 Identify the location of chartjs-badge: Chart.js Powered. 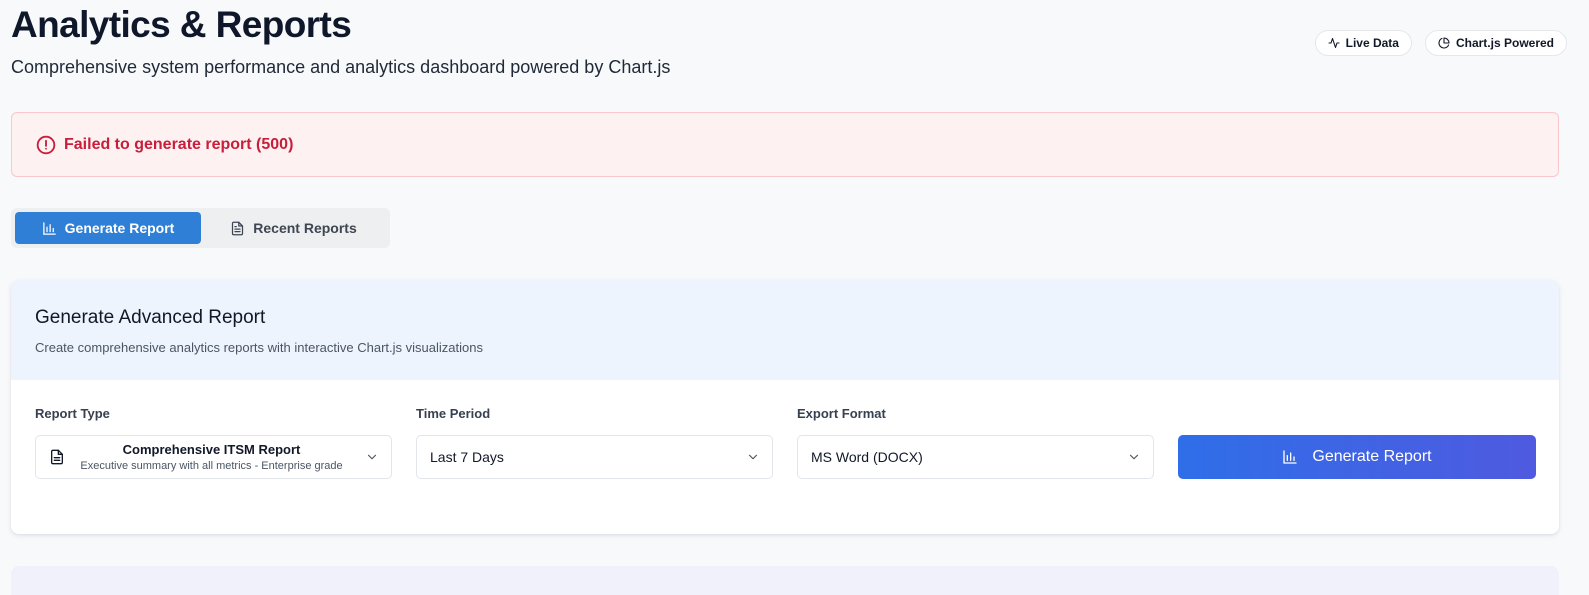
(1495, 43).